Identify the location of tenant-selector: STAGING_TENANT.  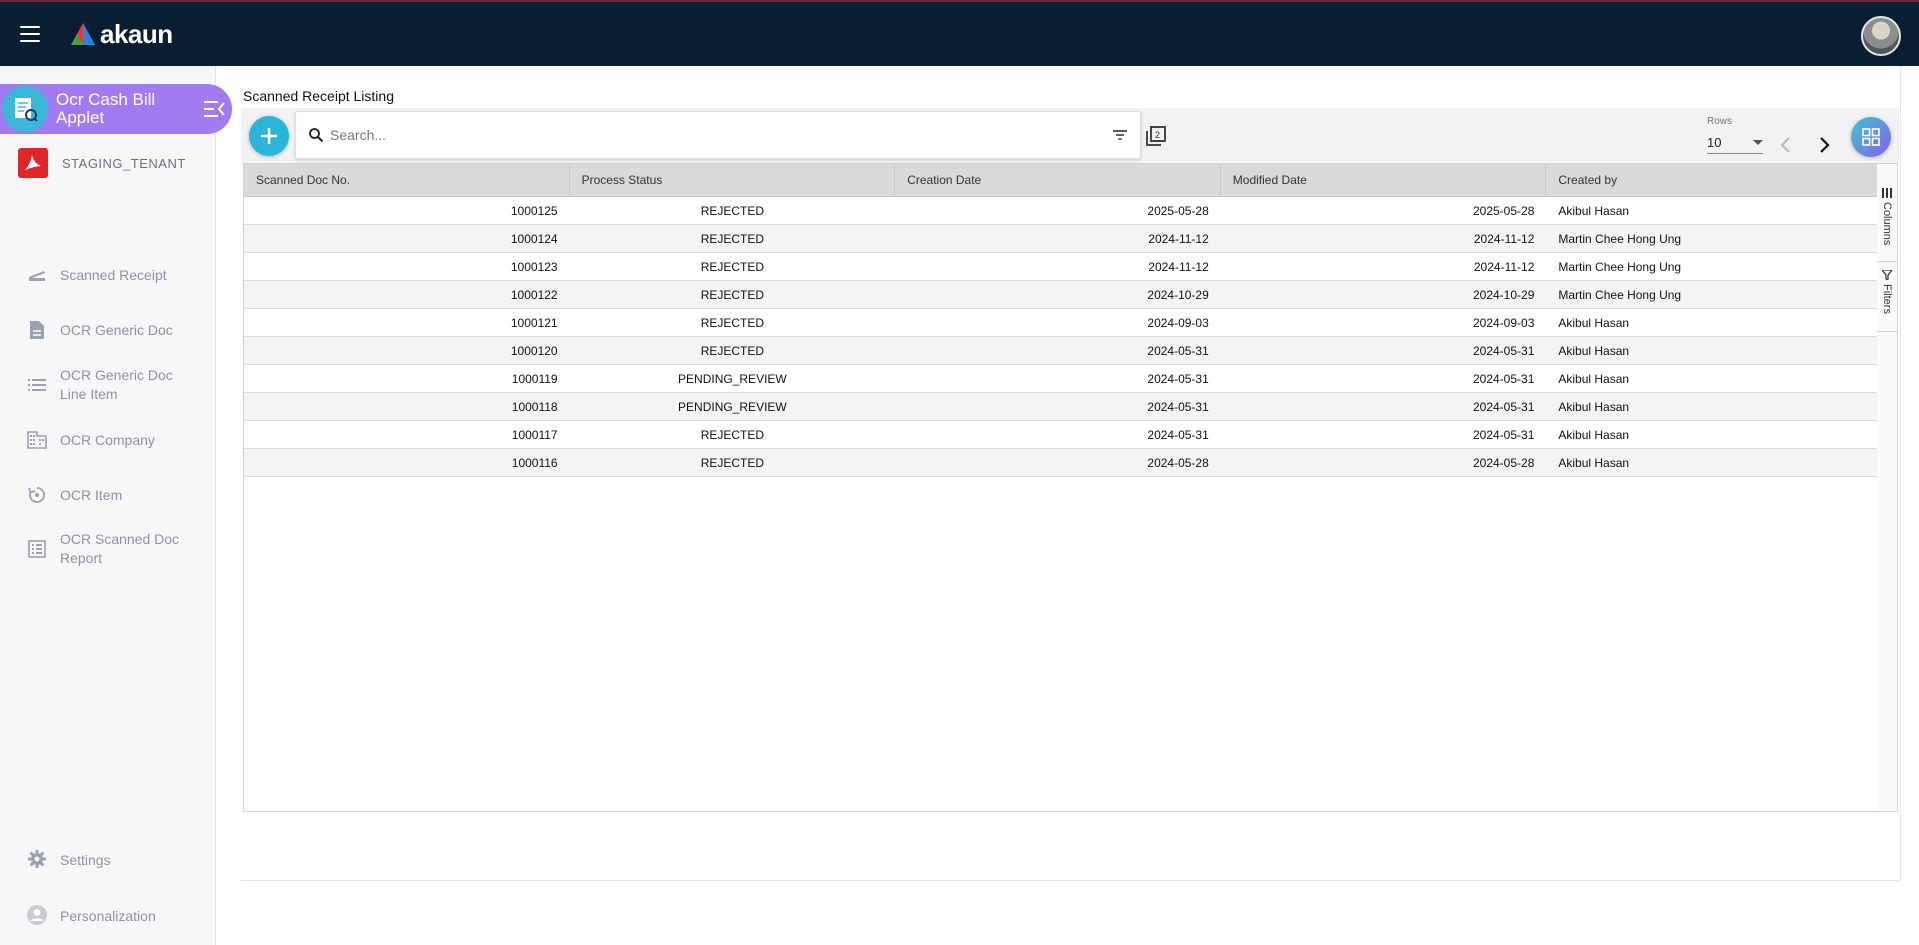
(102, 163).